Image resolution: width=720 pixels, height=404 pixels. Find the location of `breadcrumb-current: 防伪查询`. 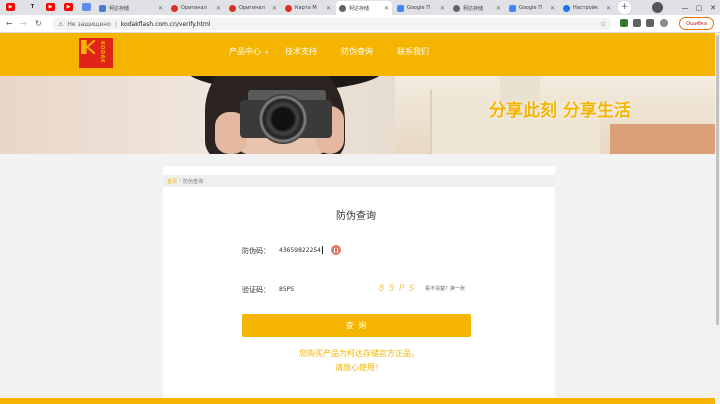

breadcrumb-current: 防伪查询 is located at coordinates (193, 181).